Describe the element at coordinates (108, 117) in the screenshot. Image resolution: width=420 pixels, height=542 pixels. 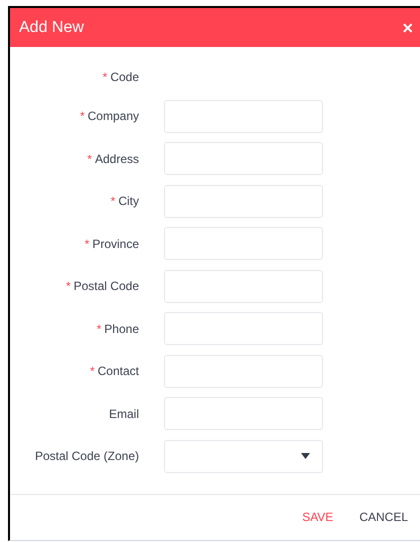
I see `field-label: * Company` at that location.